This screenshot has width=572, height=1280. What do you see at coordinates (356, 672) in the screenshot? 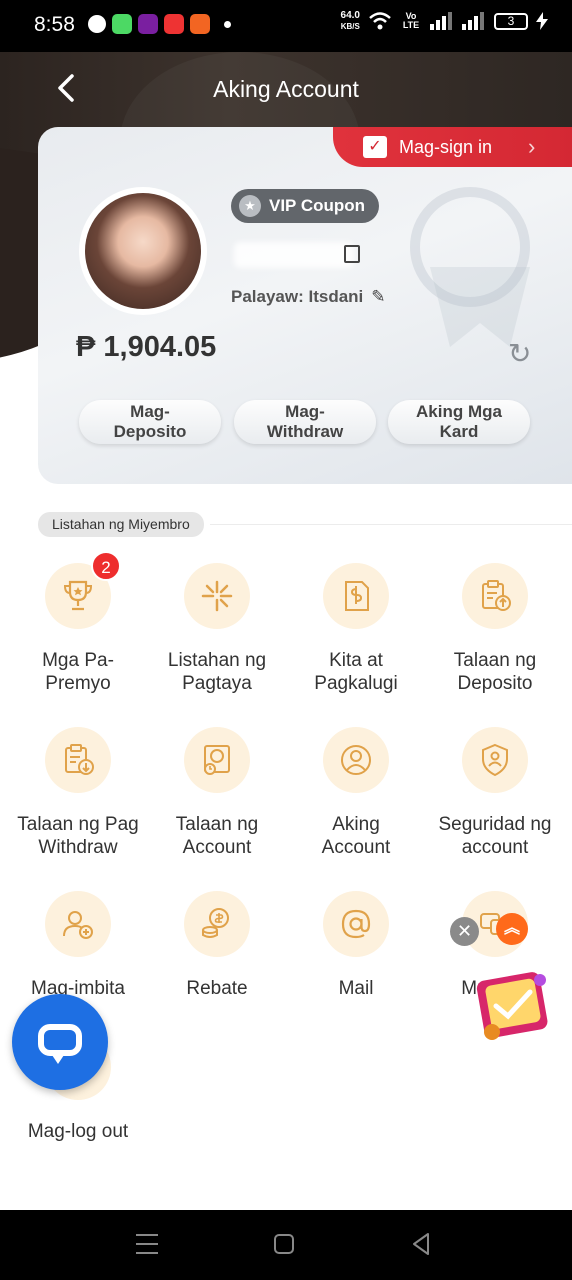
I see `menu-label-profit-loss: Kita at Pagkalugi` at bounding box center [356, 672].